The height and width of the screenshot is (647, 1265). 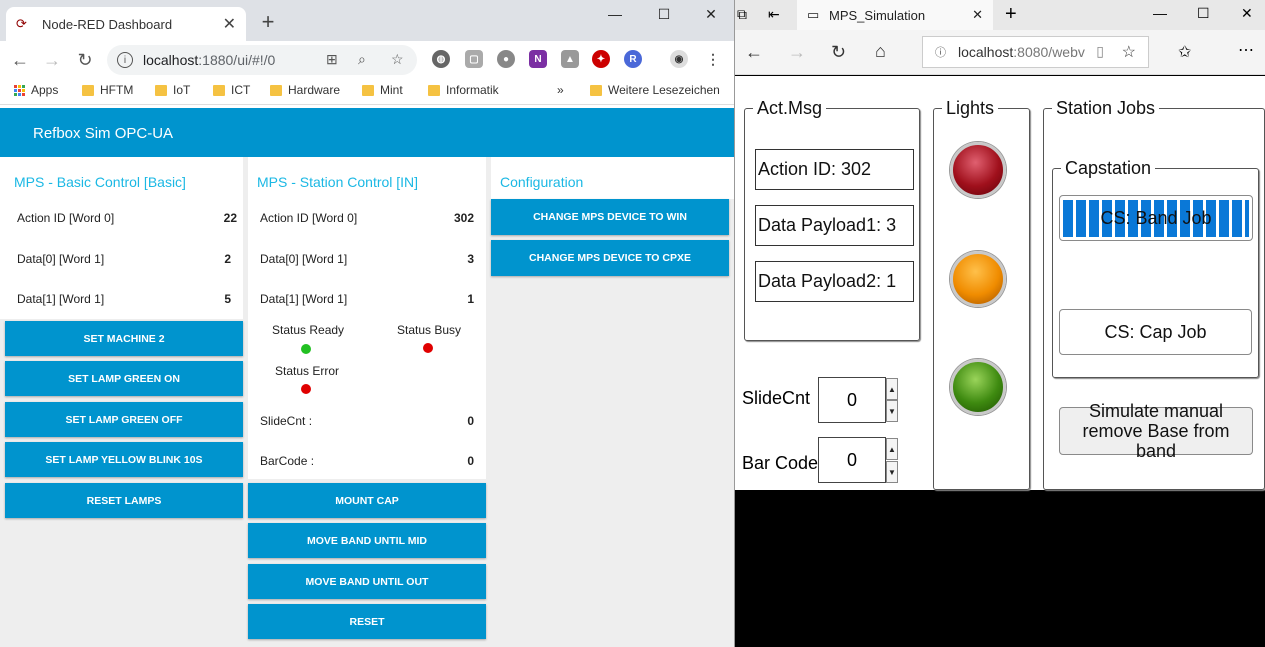 What do you see at coordinates (852, 460) in the screenshot?
I see `barcode-input: 0` at bounding box center [852, 460].